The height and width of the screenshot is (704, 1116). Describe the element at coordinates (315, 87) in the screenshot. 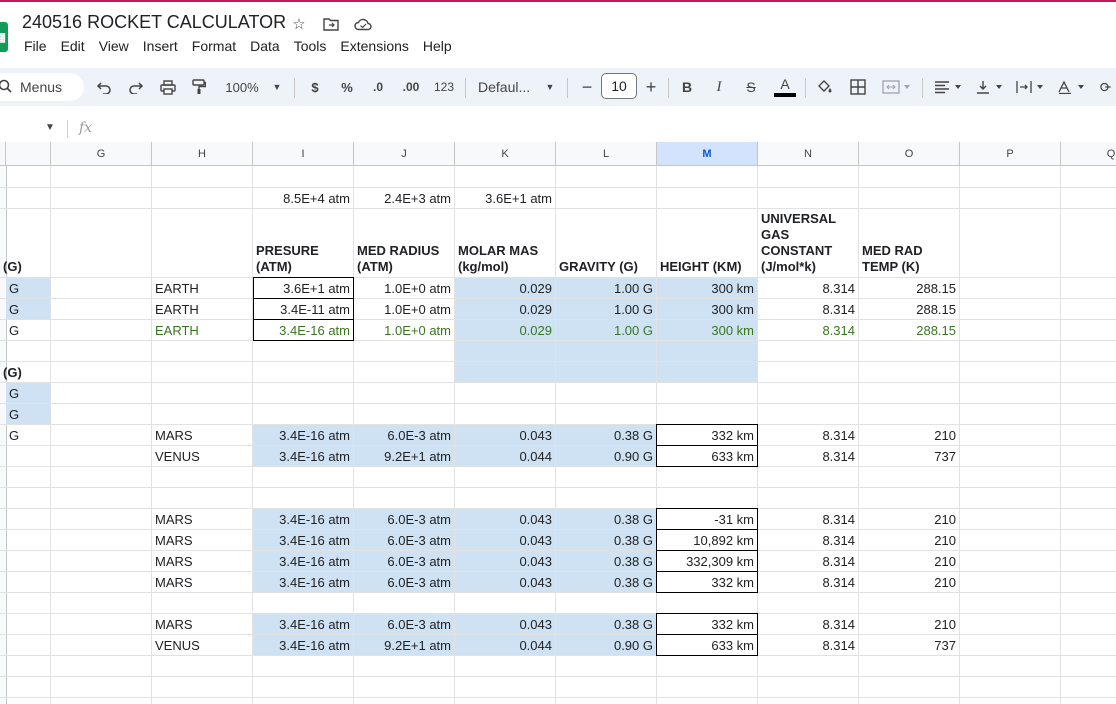

I see `currency-format-button: $` at that location.